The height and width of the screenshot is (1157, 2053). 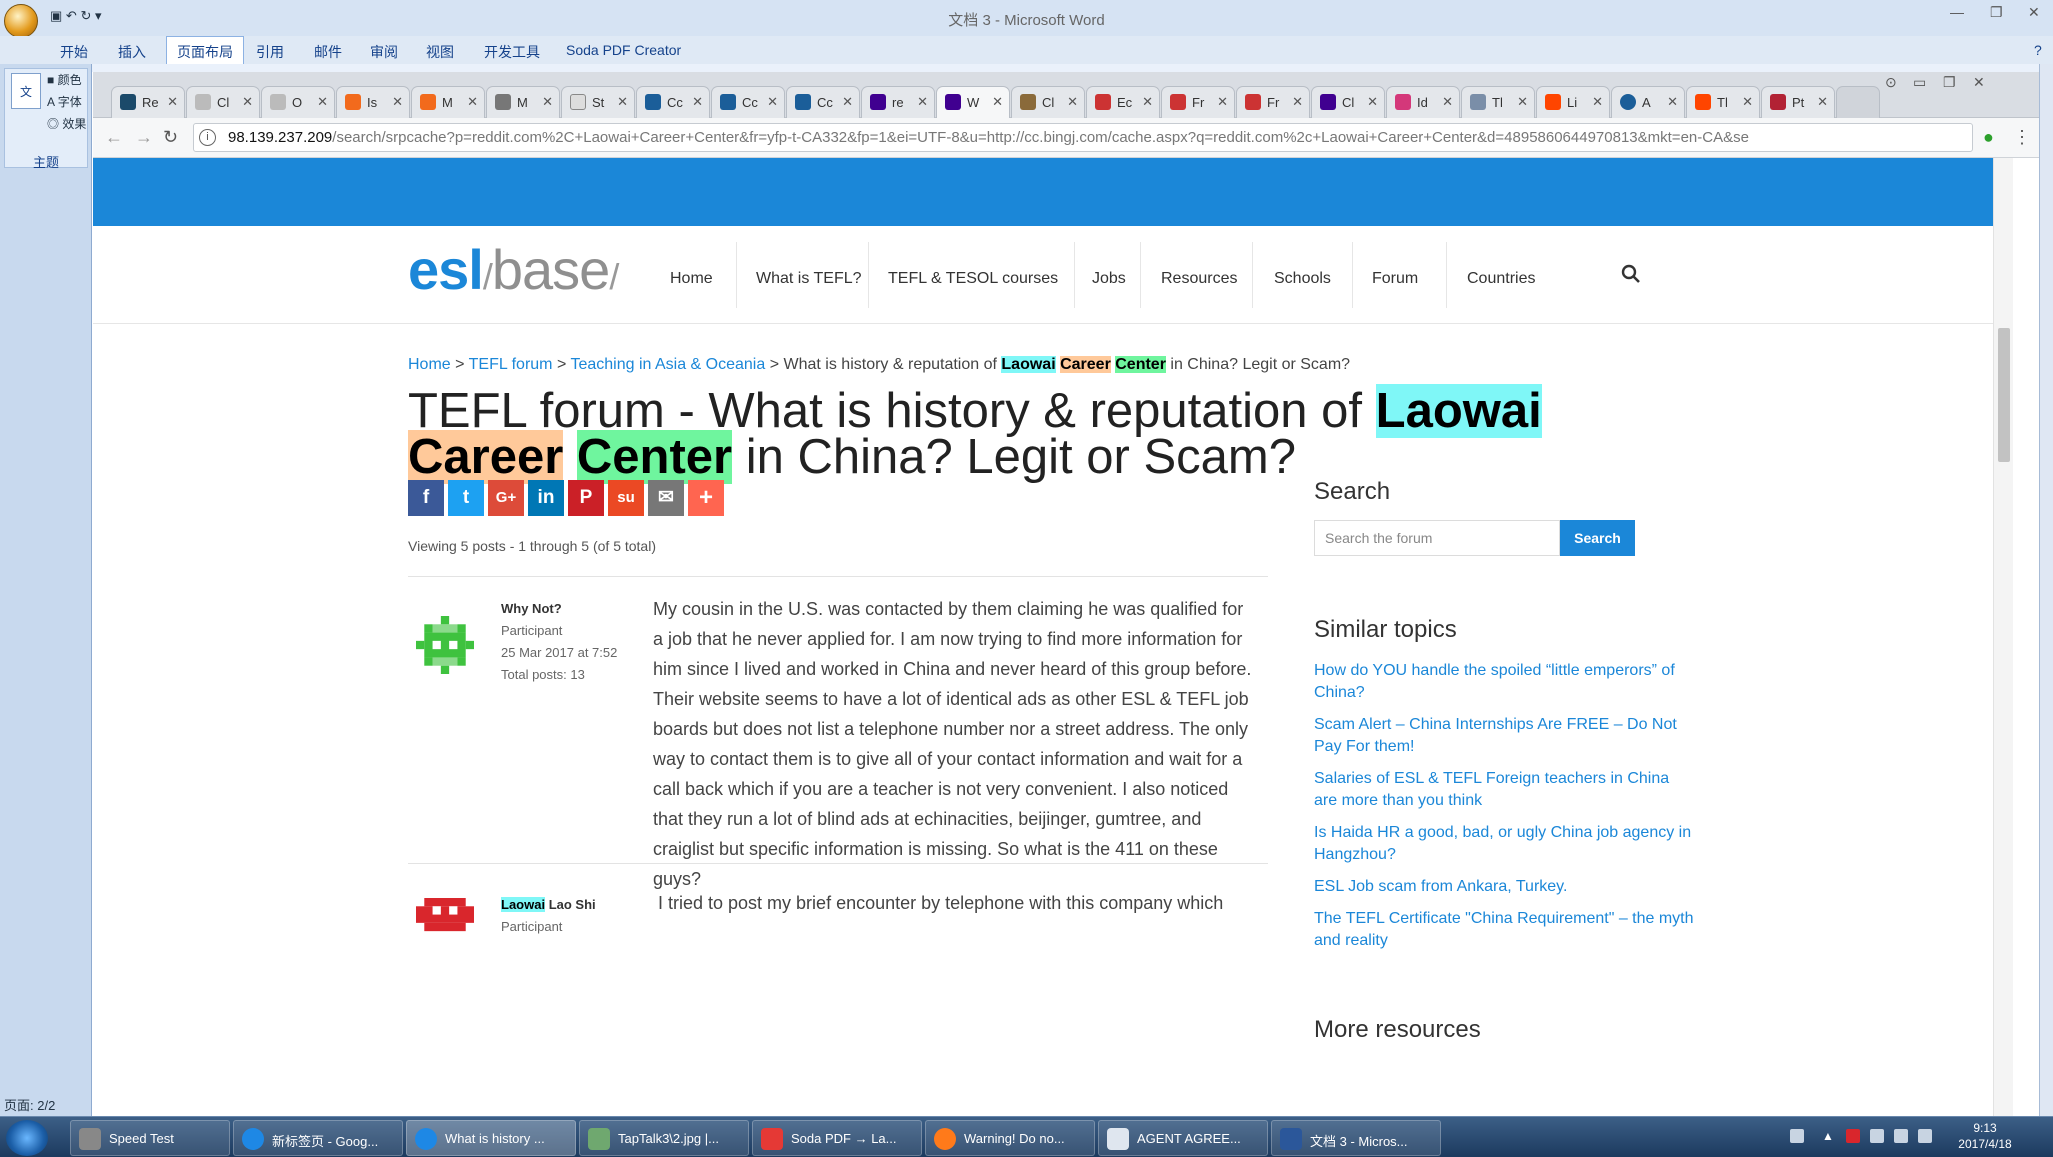 What do you see at coordinates (511, 364) in the screenshot?
I see `breadcrumb-forum: TEFL forum` at bounding box center [511, 364].